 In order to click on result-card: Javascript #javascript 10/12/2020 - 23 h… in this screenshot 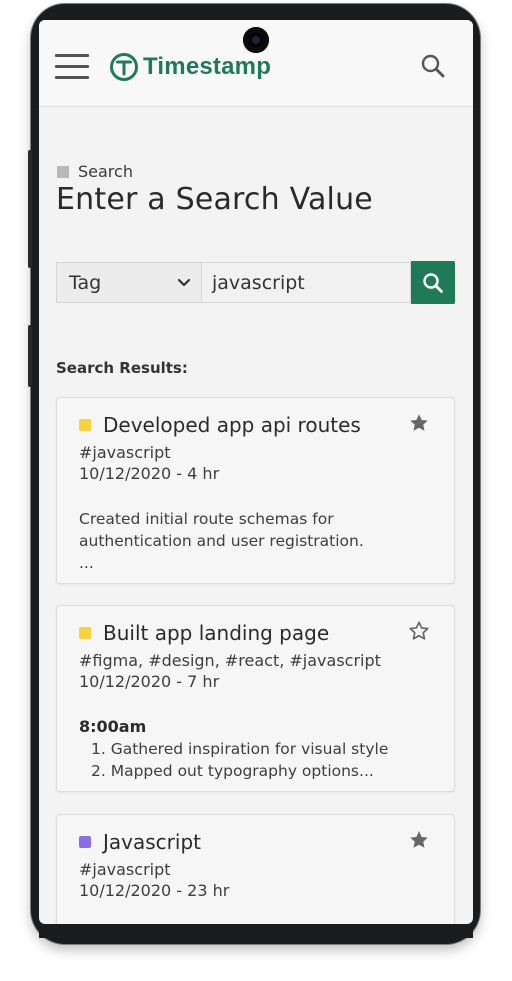, I will do `click(255, 869)`.